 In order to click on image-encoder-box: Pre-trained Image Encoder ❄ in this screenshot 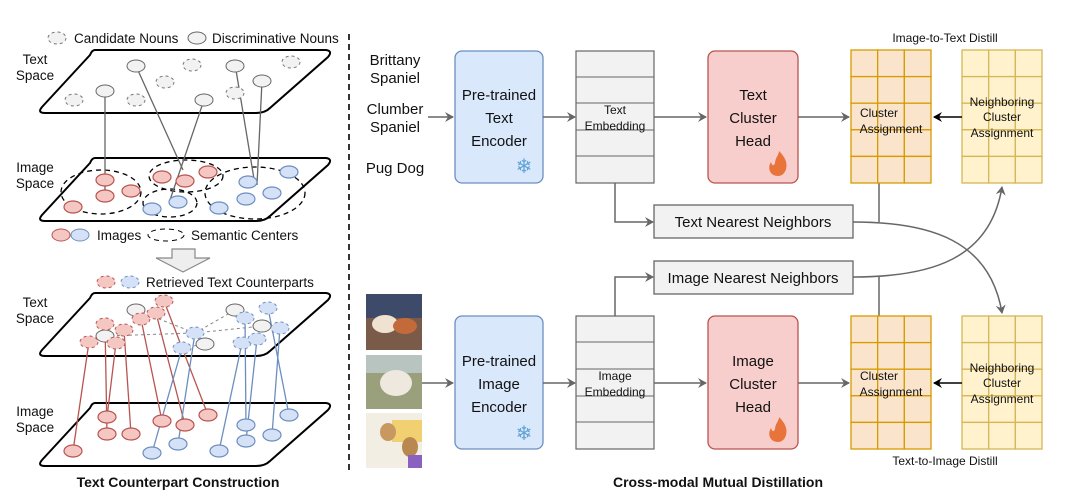, I will do `click(499, 382)`.